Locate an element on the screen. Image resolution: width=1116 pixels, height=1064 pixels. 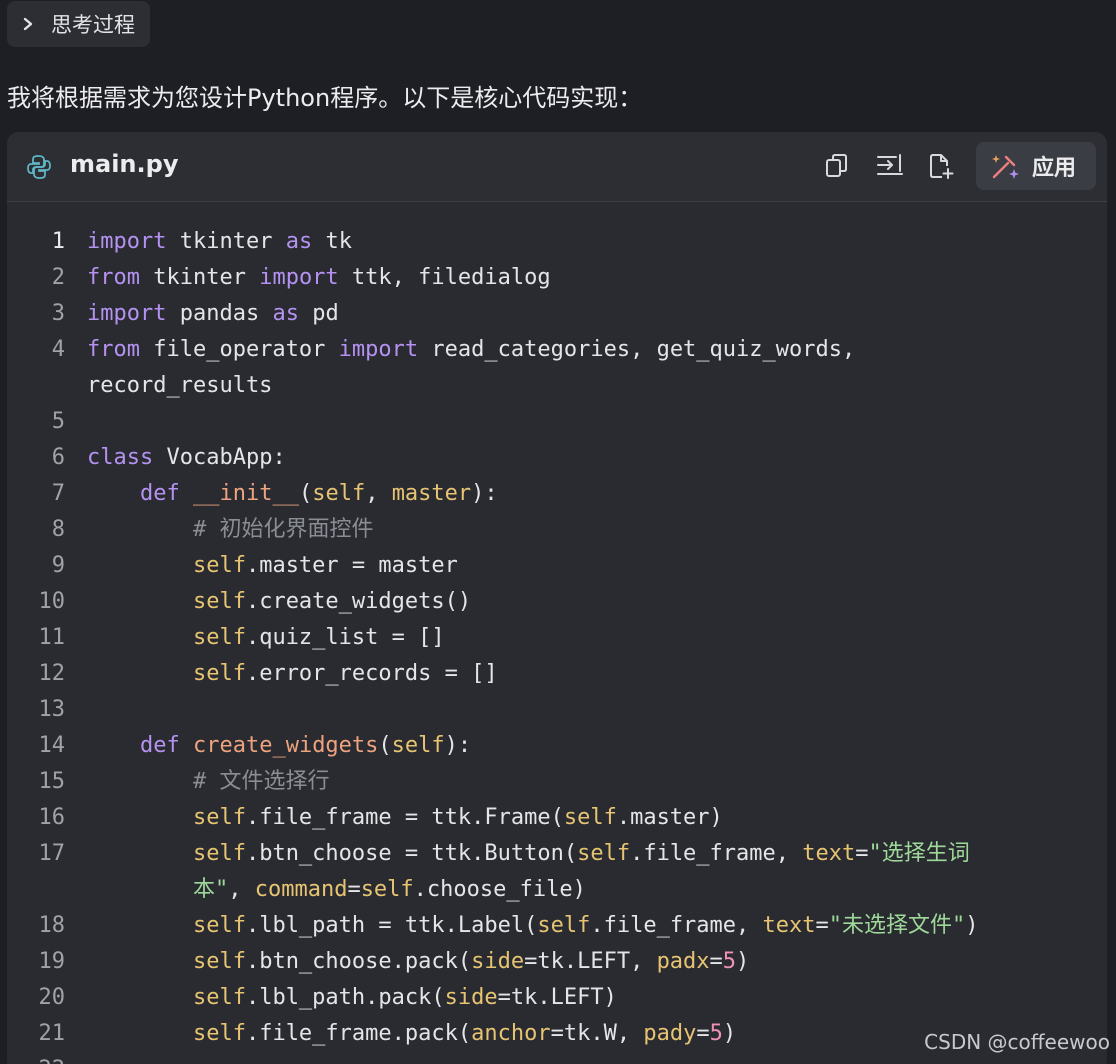
code-line: 5 is located at coordinates (557, 422).